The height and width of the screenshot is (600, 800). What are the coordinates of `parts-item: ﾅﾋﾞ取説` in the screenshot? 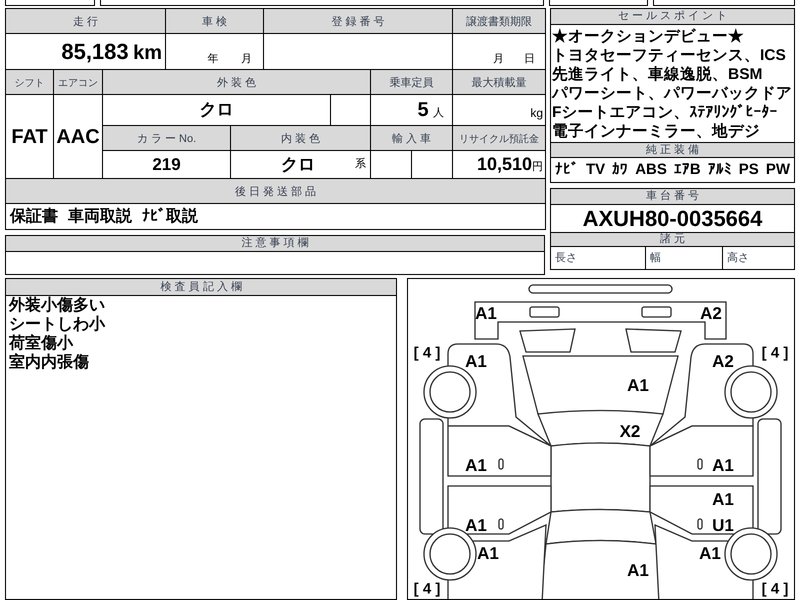 It's located at (170, 216).